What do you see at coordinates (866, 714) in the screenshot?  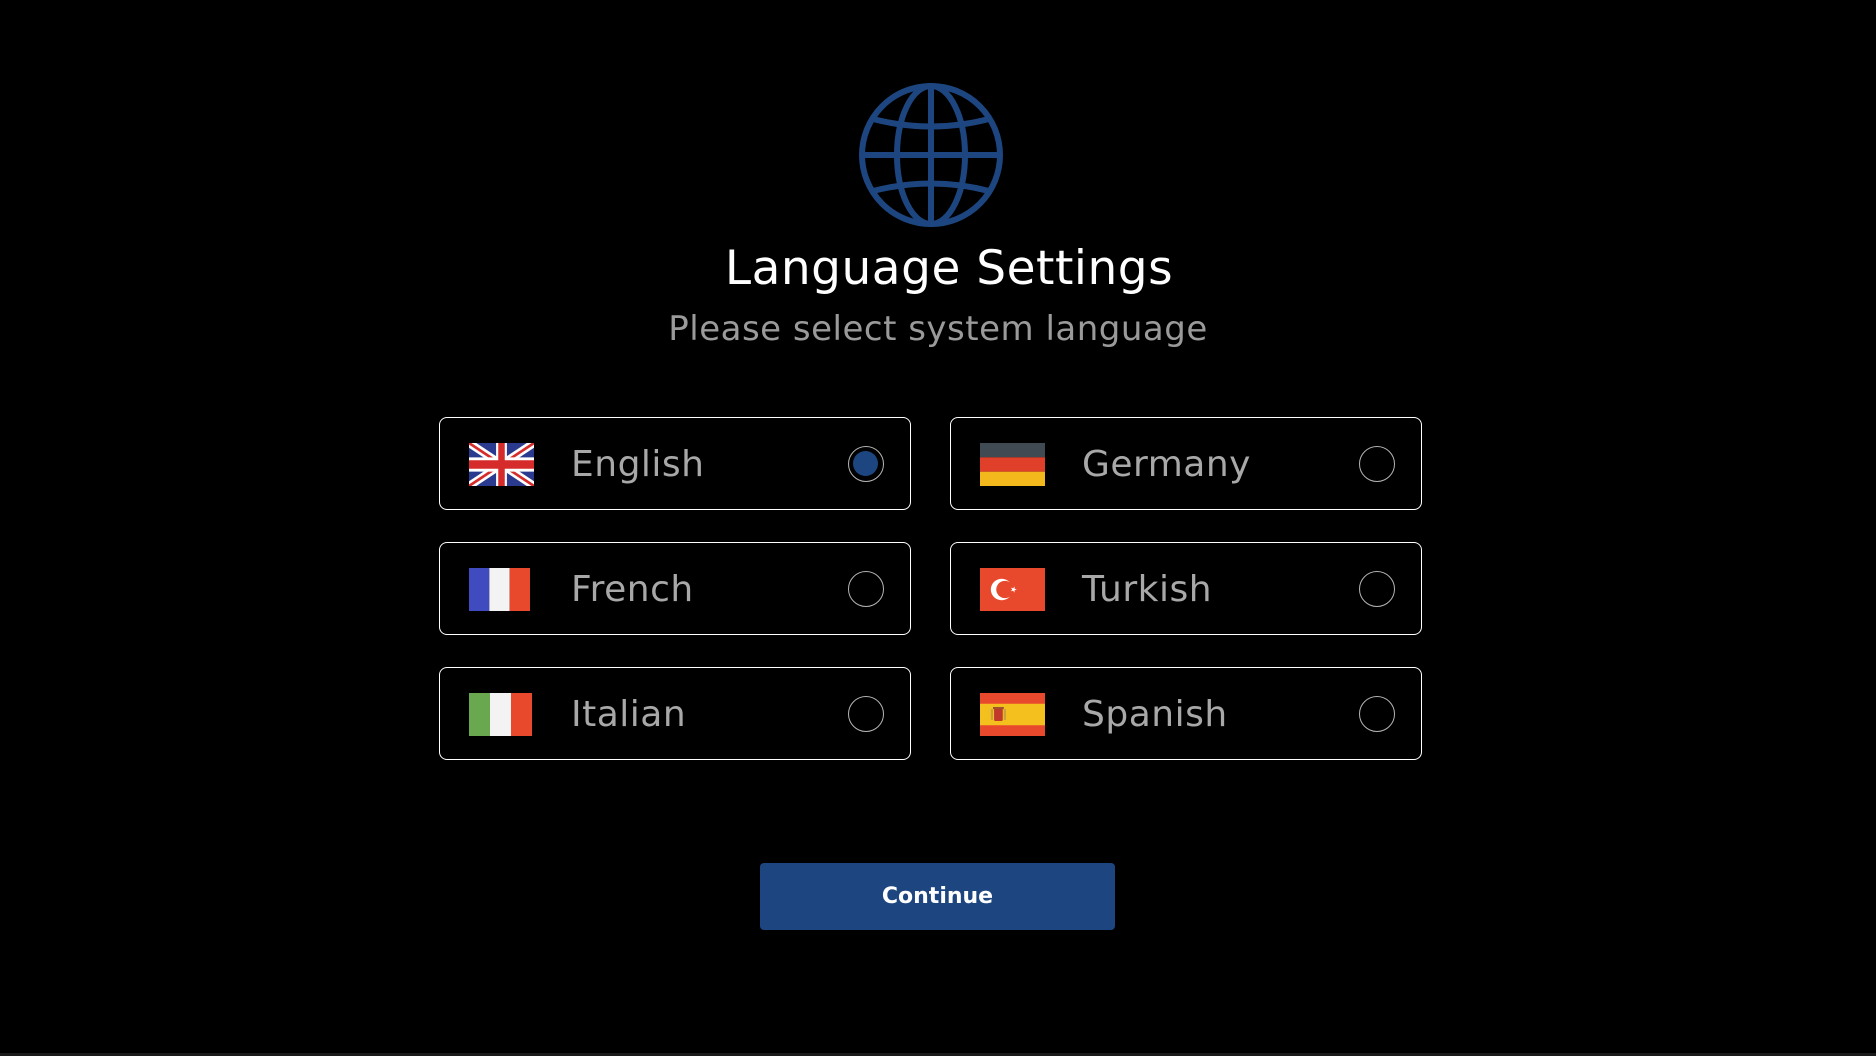 I see `radio-button-italian` at bounding box center [866, 714].